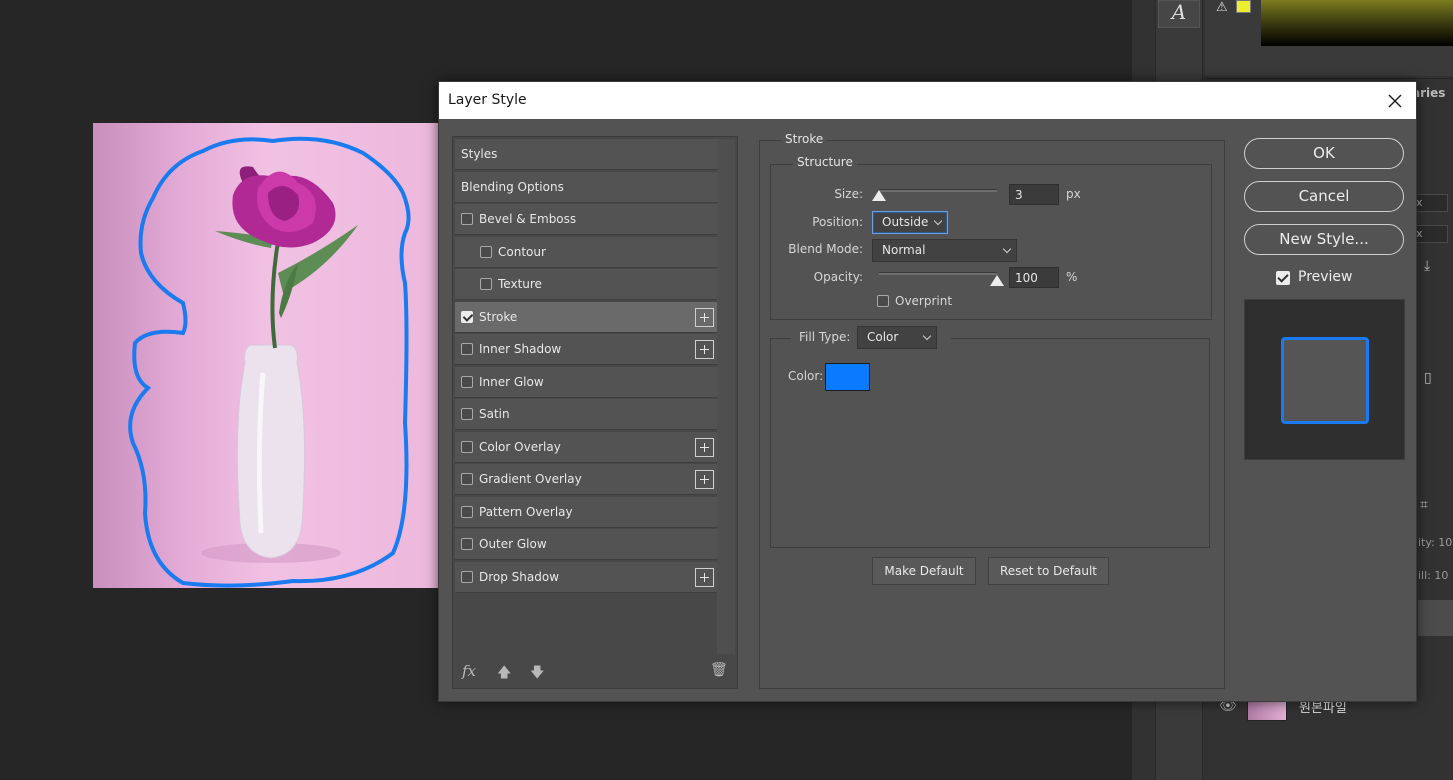  What do you see at coordinates (1034, 277) in the screenshot?
I see `opacity-input` at bounding box center [1034, 277].